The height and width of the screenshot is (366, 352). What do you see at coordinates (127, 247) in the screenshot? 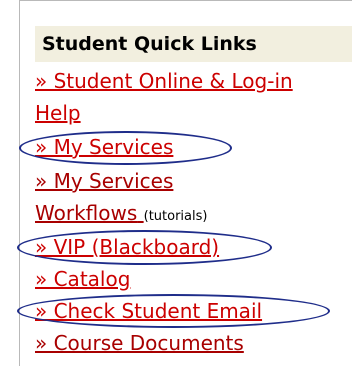
I see `vip-blackboard-link: » VIP (Blackboard)` at bounding box center [127, 247].